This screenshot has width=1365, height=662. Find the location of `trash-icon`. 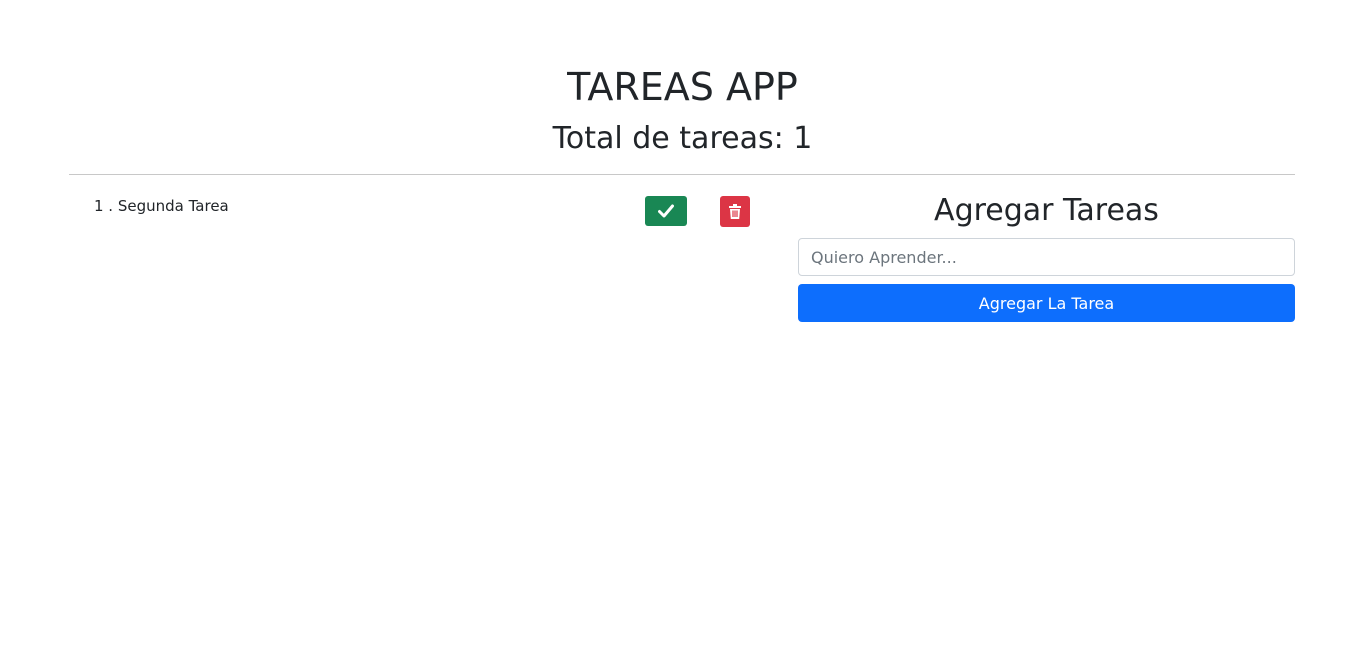

trash-icon is located at coordinates (735, 211).